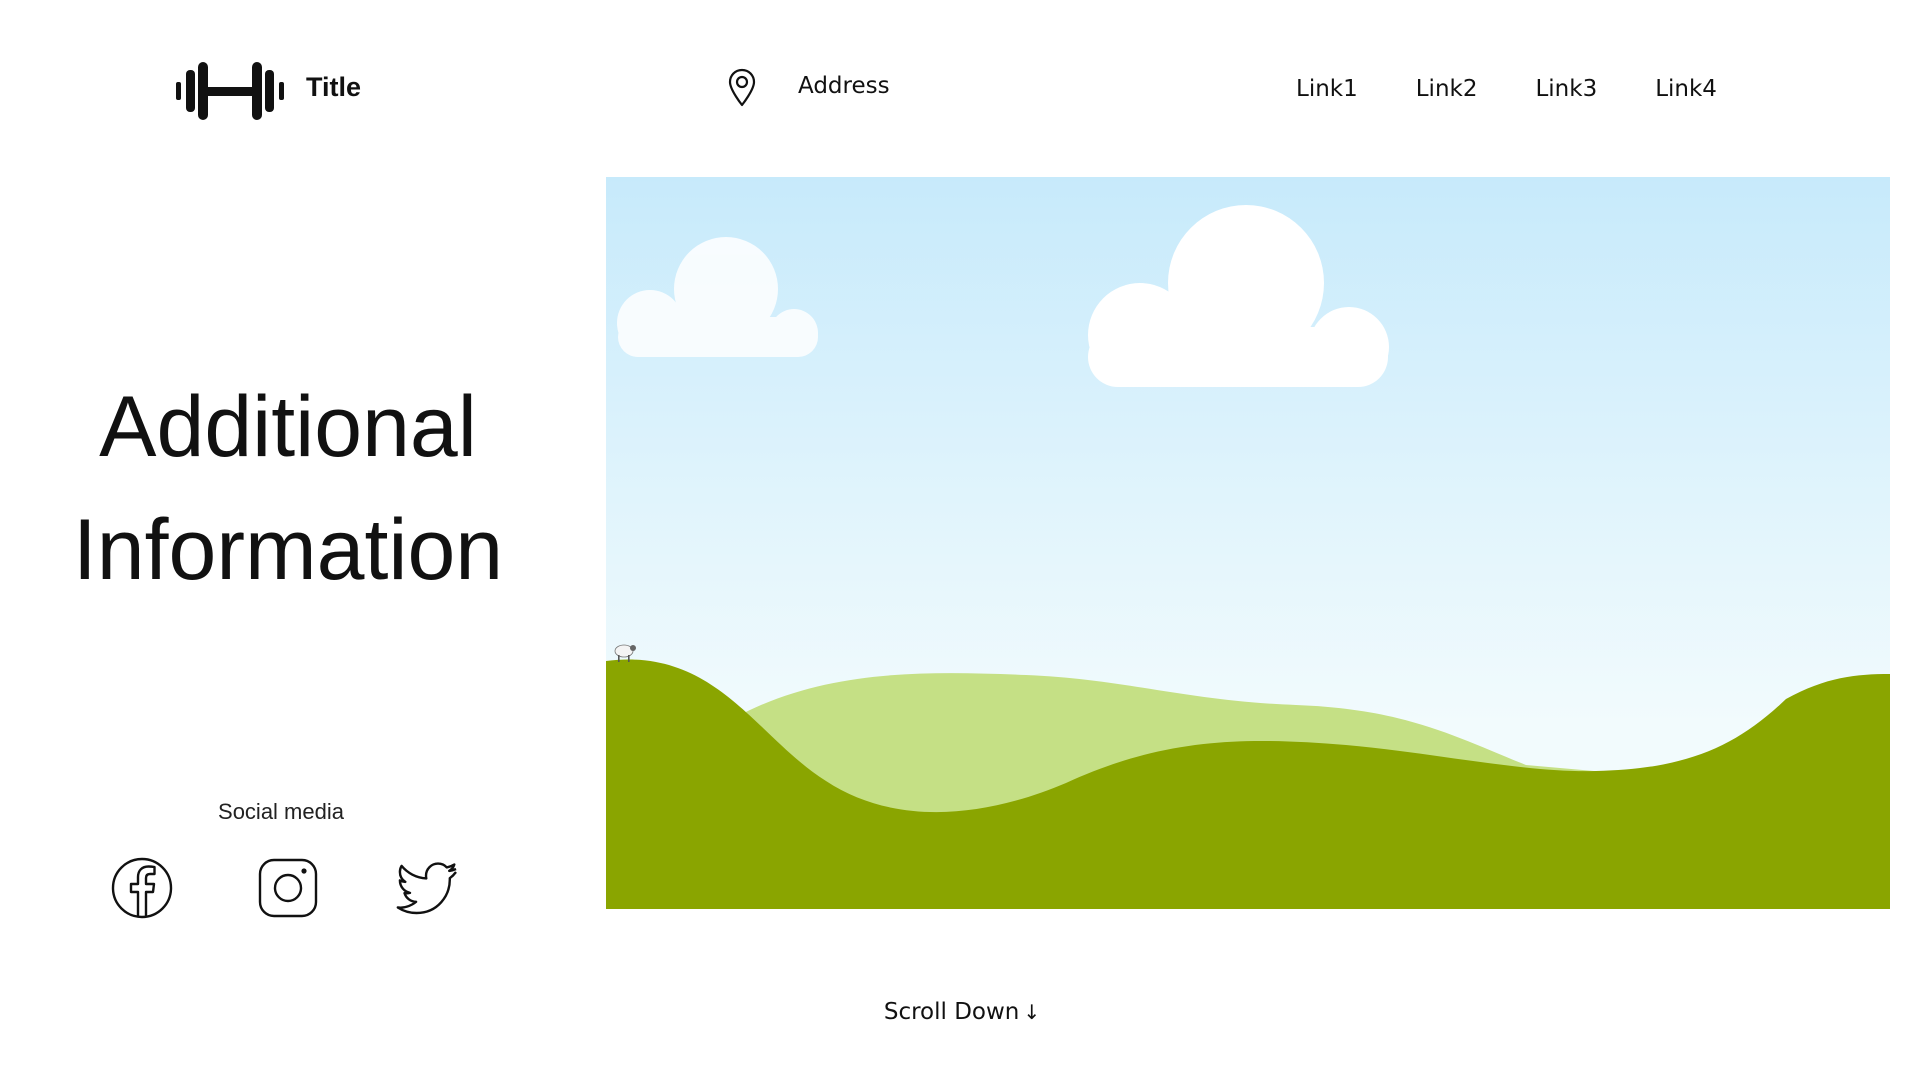 The height and width of the screenshot is (1080, 1920). I want to click on address: Address, so click(809, 88).